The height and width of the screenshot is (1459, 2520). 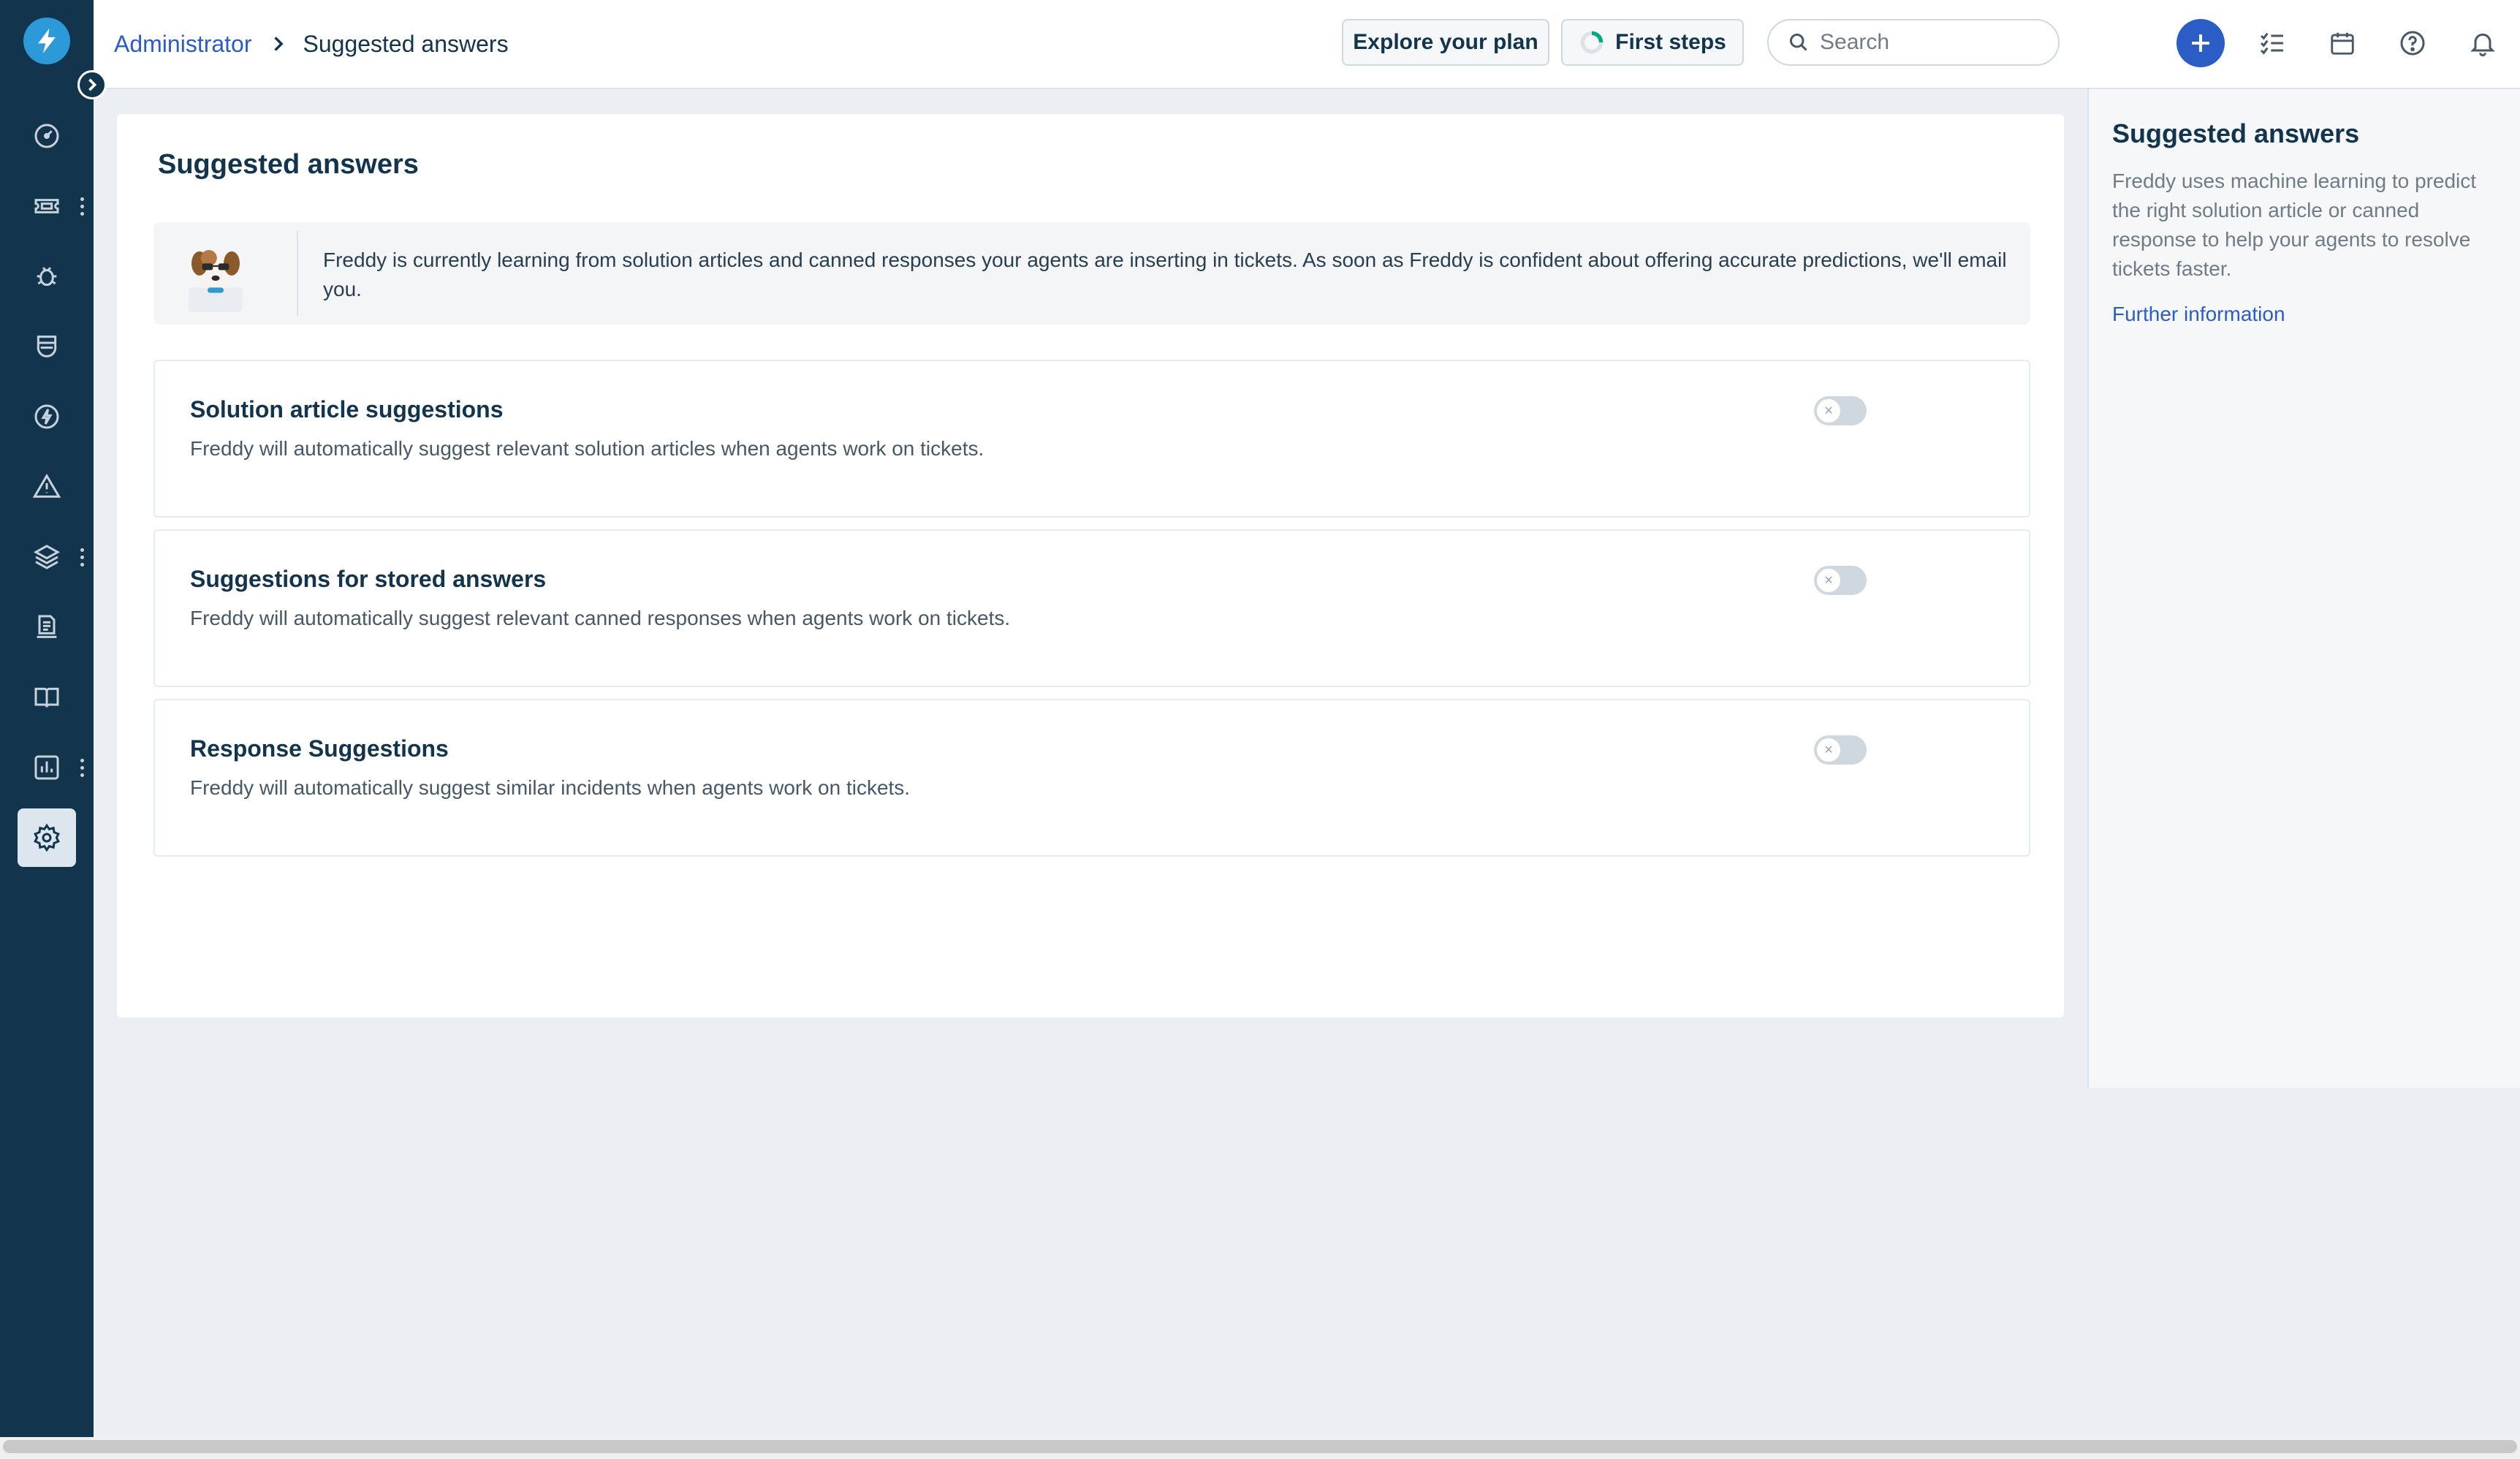 I want to click on releases-icon, so click(x=46, y=417).